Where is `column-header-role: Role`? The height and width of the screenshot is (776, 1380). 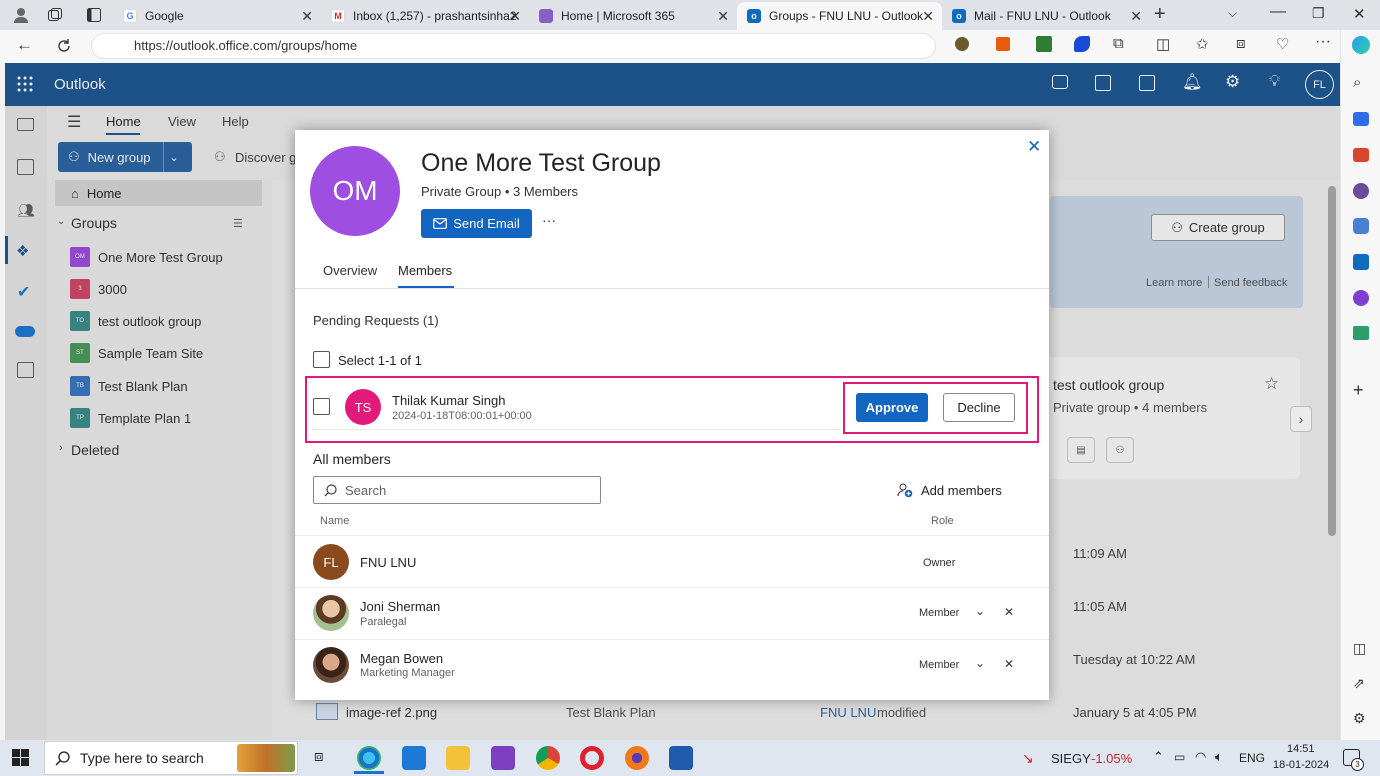
column-header-role: Role is located at coordinates (942, 521).